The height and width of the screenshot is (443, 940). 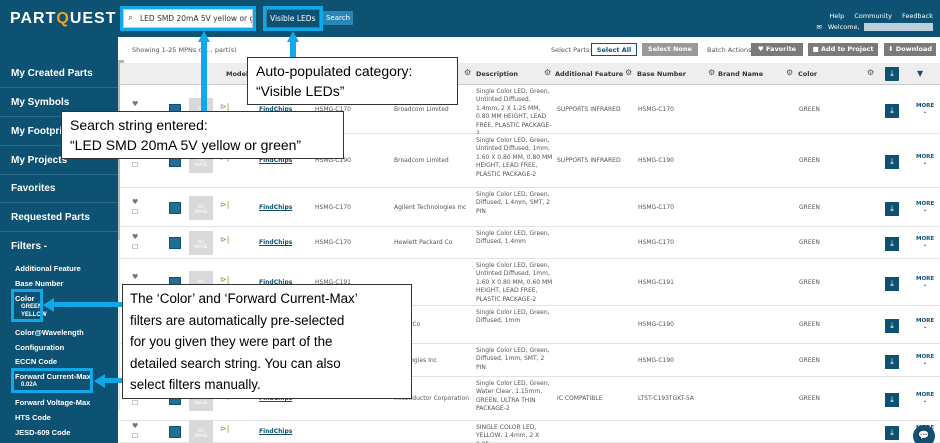 What do you see at coordinates (63, 19) in the screenshot?
I see `partquest-logo: PARTQUEST` at bounding box center [63, 19].